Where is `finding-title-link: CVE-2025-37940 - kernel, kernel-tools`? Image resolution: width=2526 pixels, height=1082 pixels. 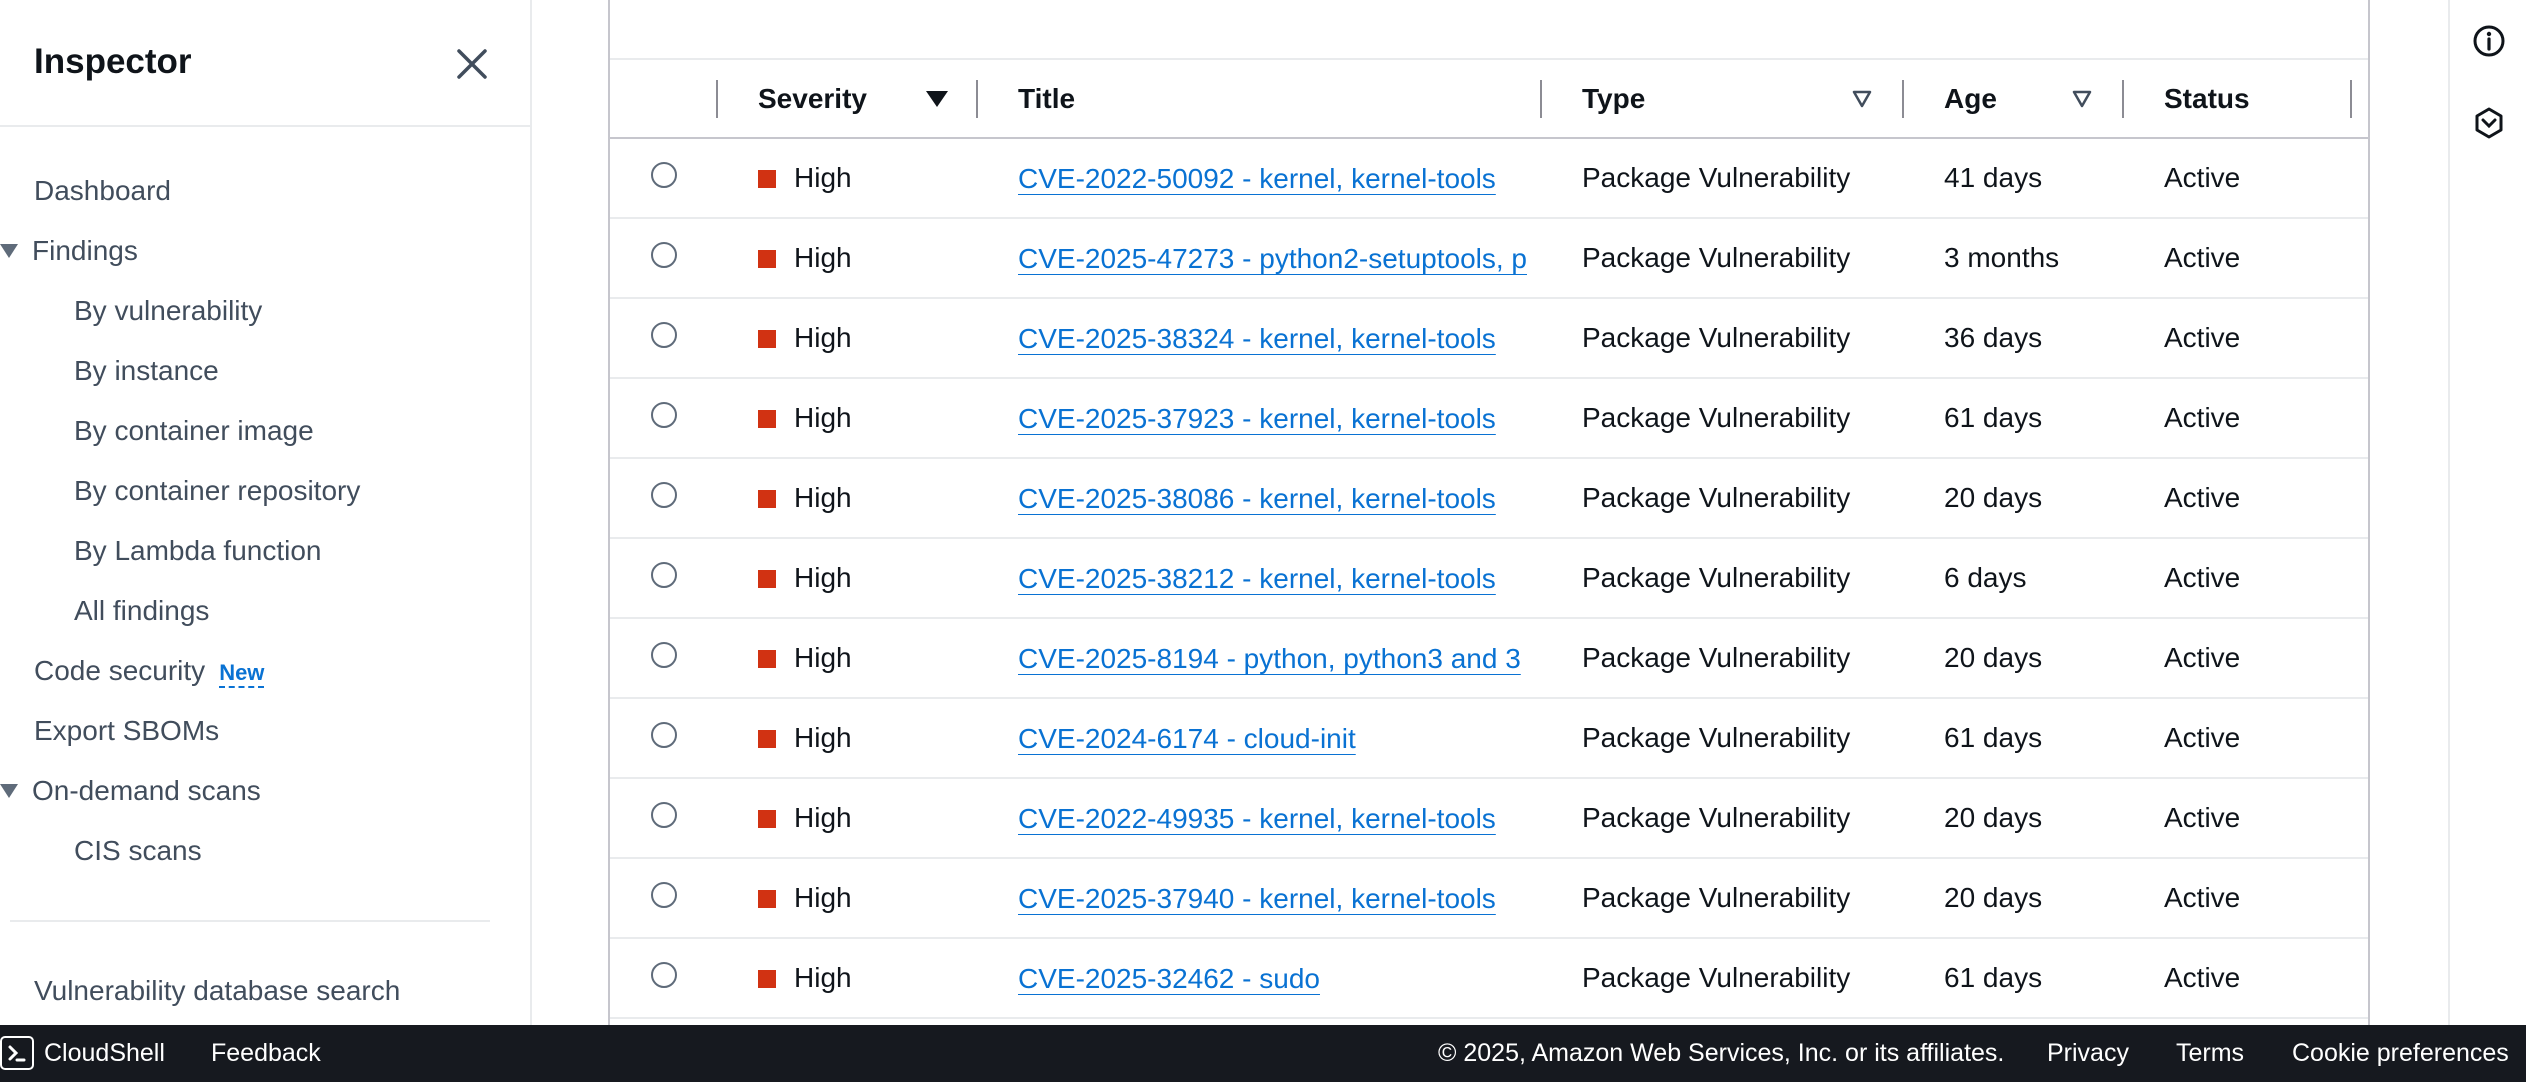
finding-title-link: CVE-2025-37940 - kernel, kernel-tools is located at coordinates (1257, 899).